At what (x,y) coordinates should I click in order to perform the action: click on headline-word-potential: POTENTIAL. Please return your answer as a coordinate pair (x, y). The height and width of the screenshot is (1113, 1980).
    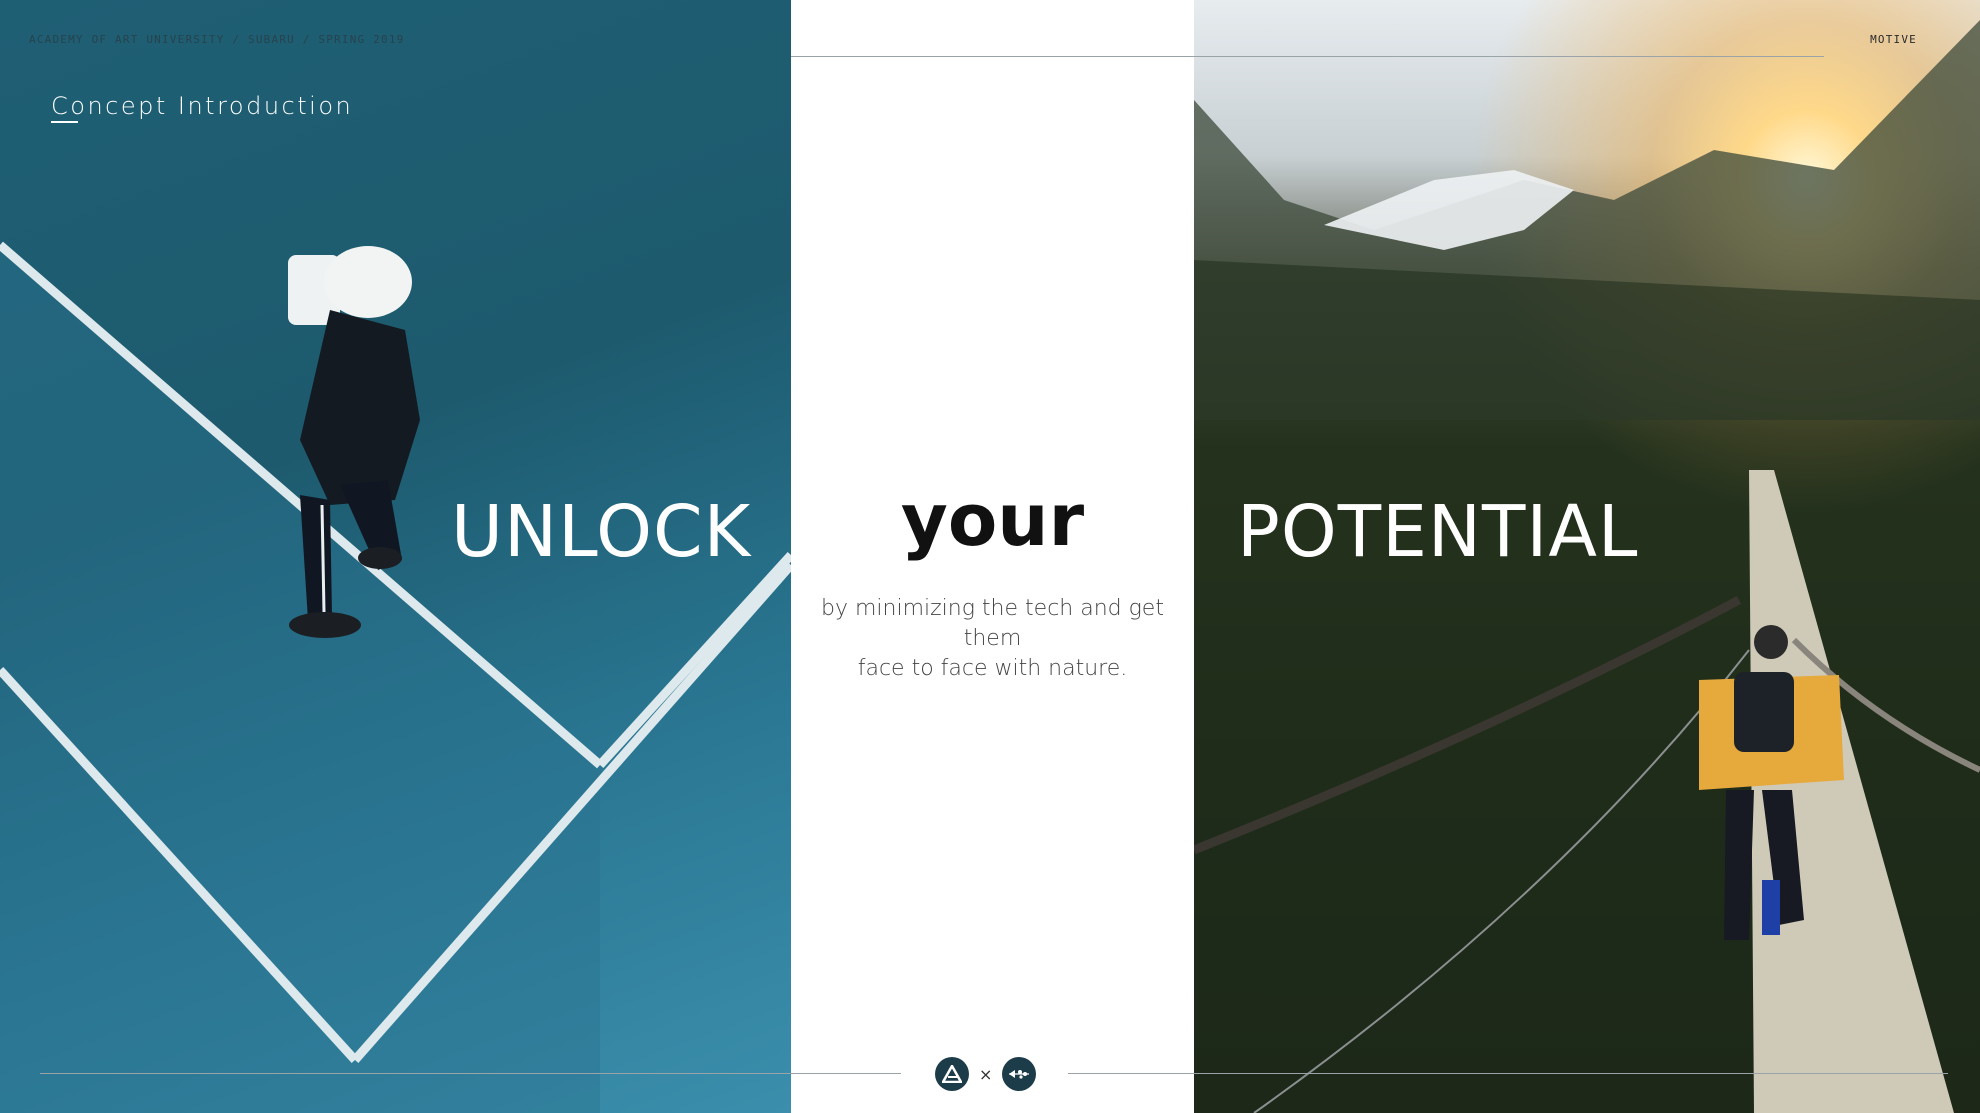
    Looking at the image, I should click on (1438, 531).